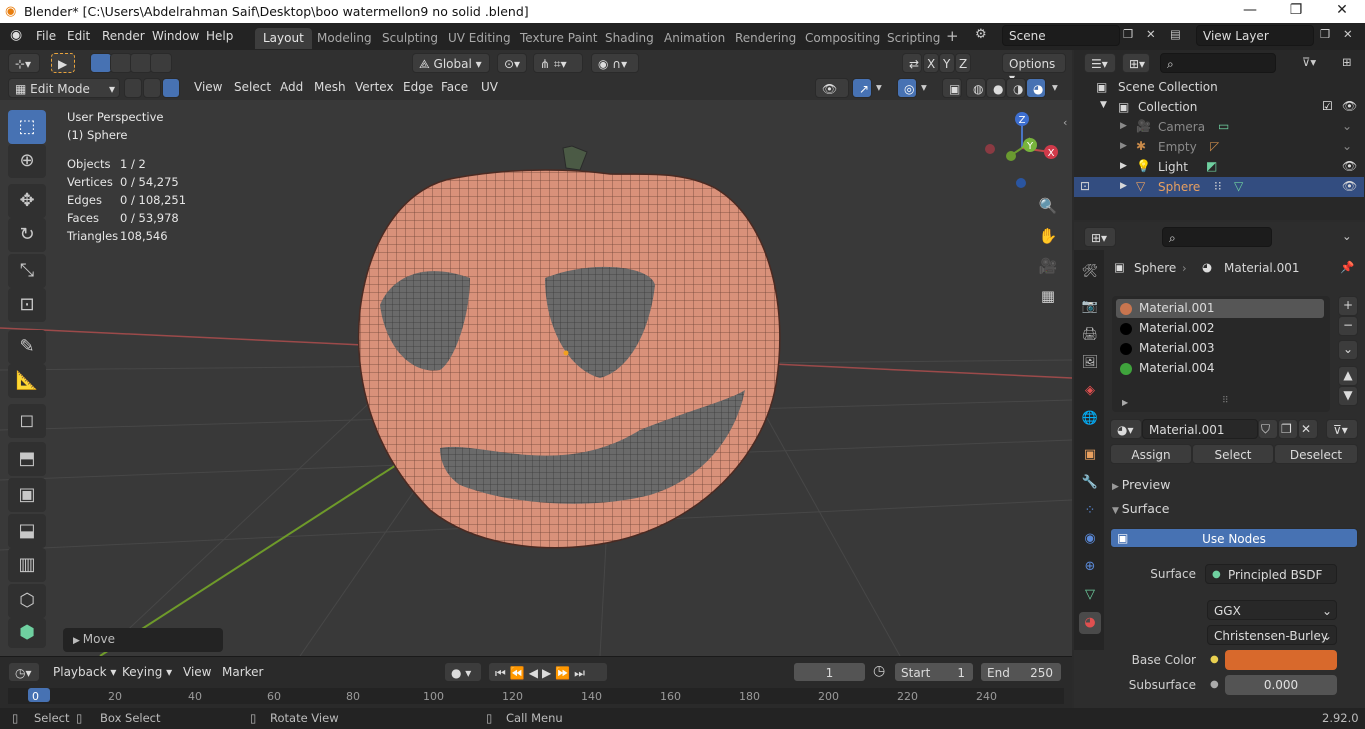 The width and height of the screenshot is (1365, 729). I want to click on use-nodes-button: ▣ Use Nodes, so click(1234, 538).